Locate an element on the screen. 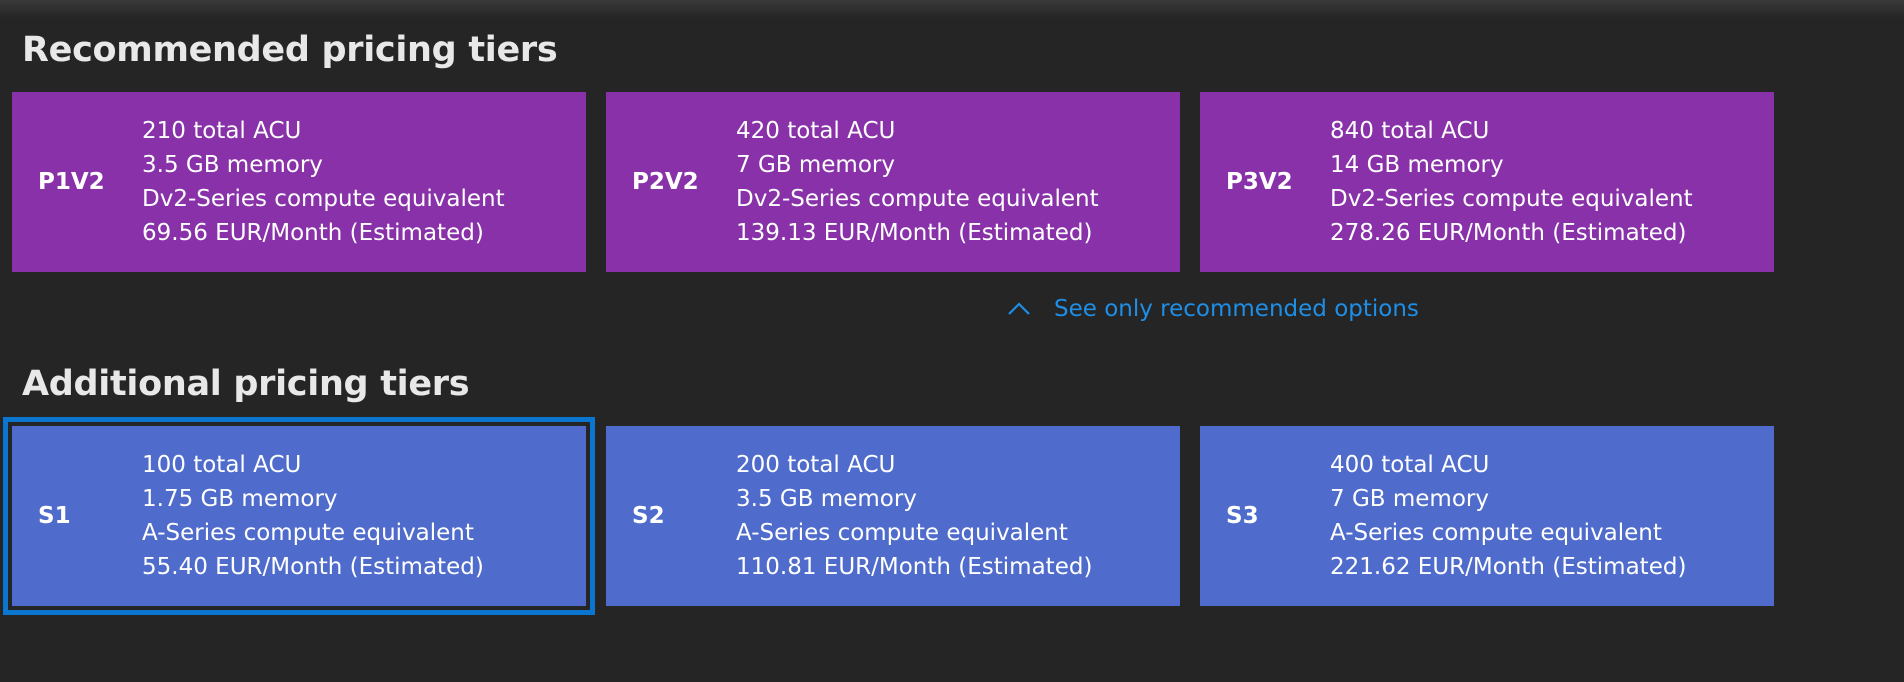 Image resolution: width=1904 pixels, height=682 pixels. tier-name: P2V2 is located at coordinates (665, 182).